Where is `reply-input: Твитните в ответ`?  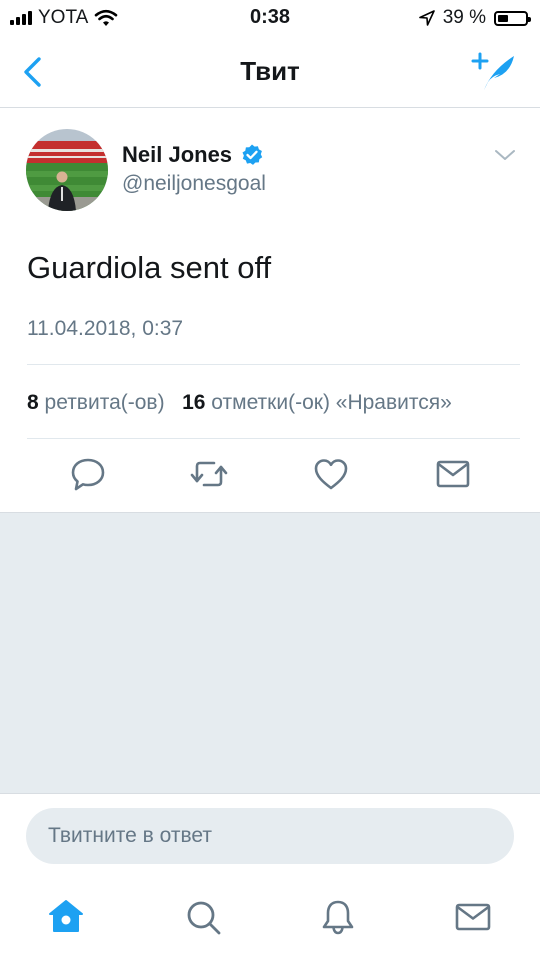 reply-input: Твитните в ответ is located at coordinates (270, 836).